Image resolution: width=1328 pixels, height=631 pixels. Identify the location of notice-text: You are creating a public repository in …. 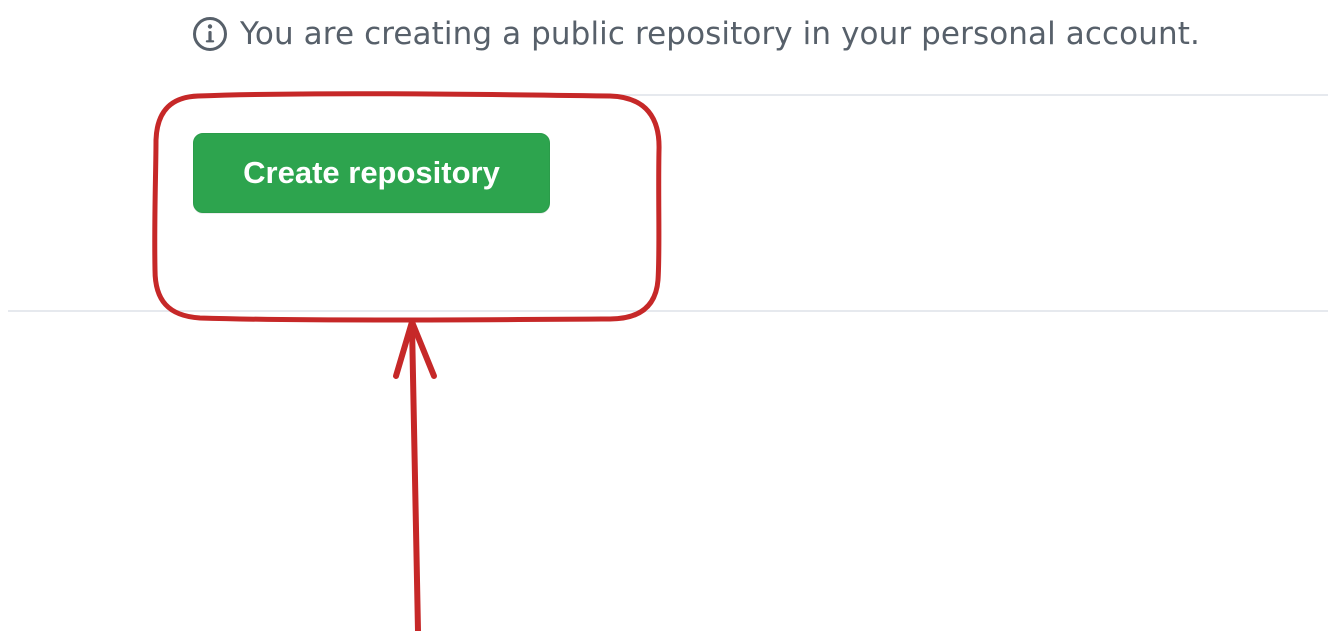
(720, 34).